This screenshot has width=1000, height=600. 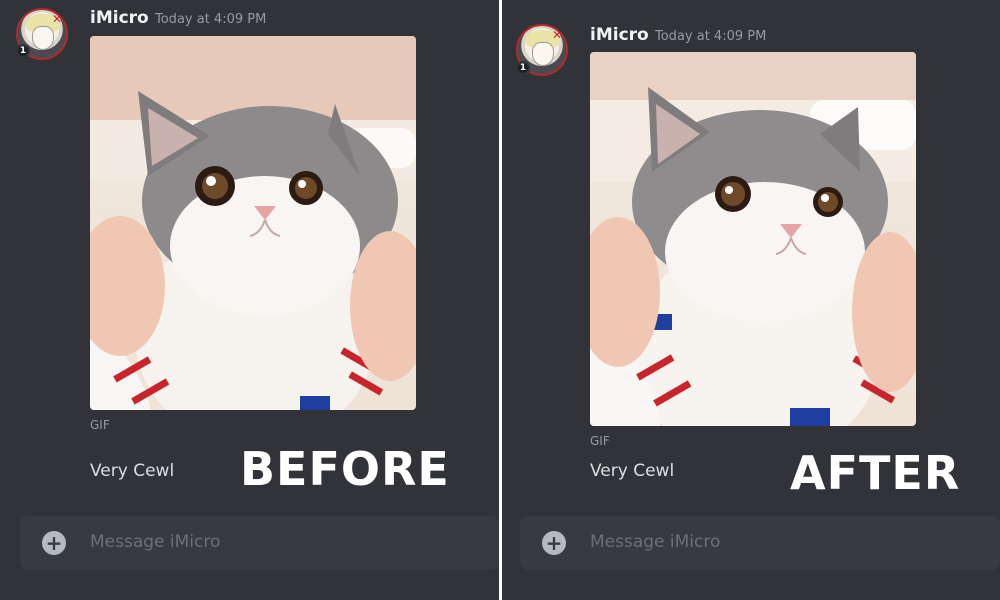 I want to click on overlay-label: AFTER, so click(x=875, y=473).